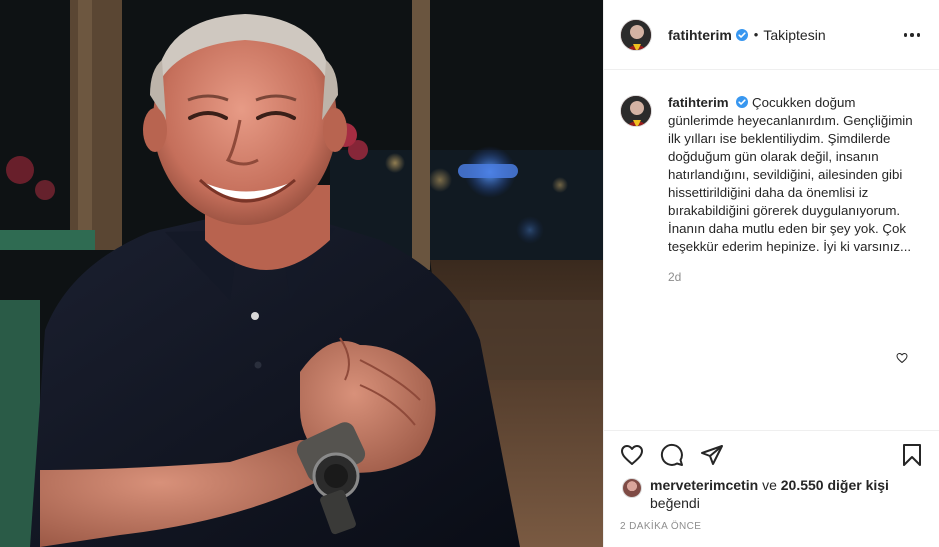  I want to click on bookmark-icon, so click(912, 455).